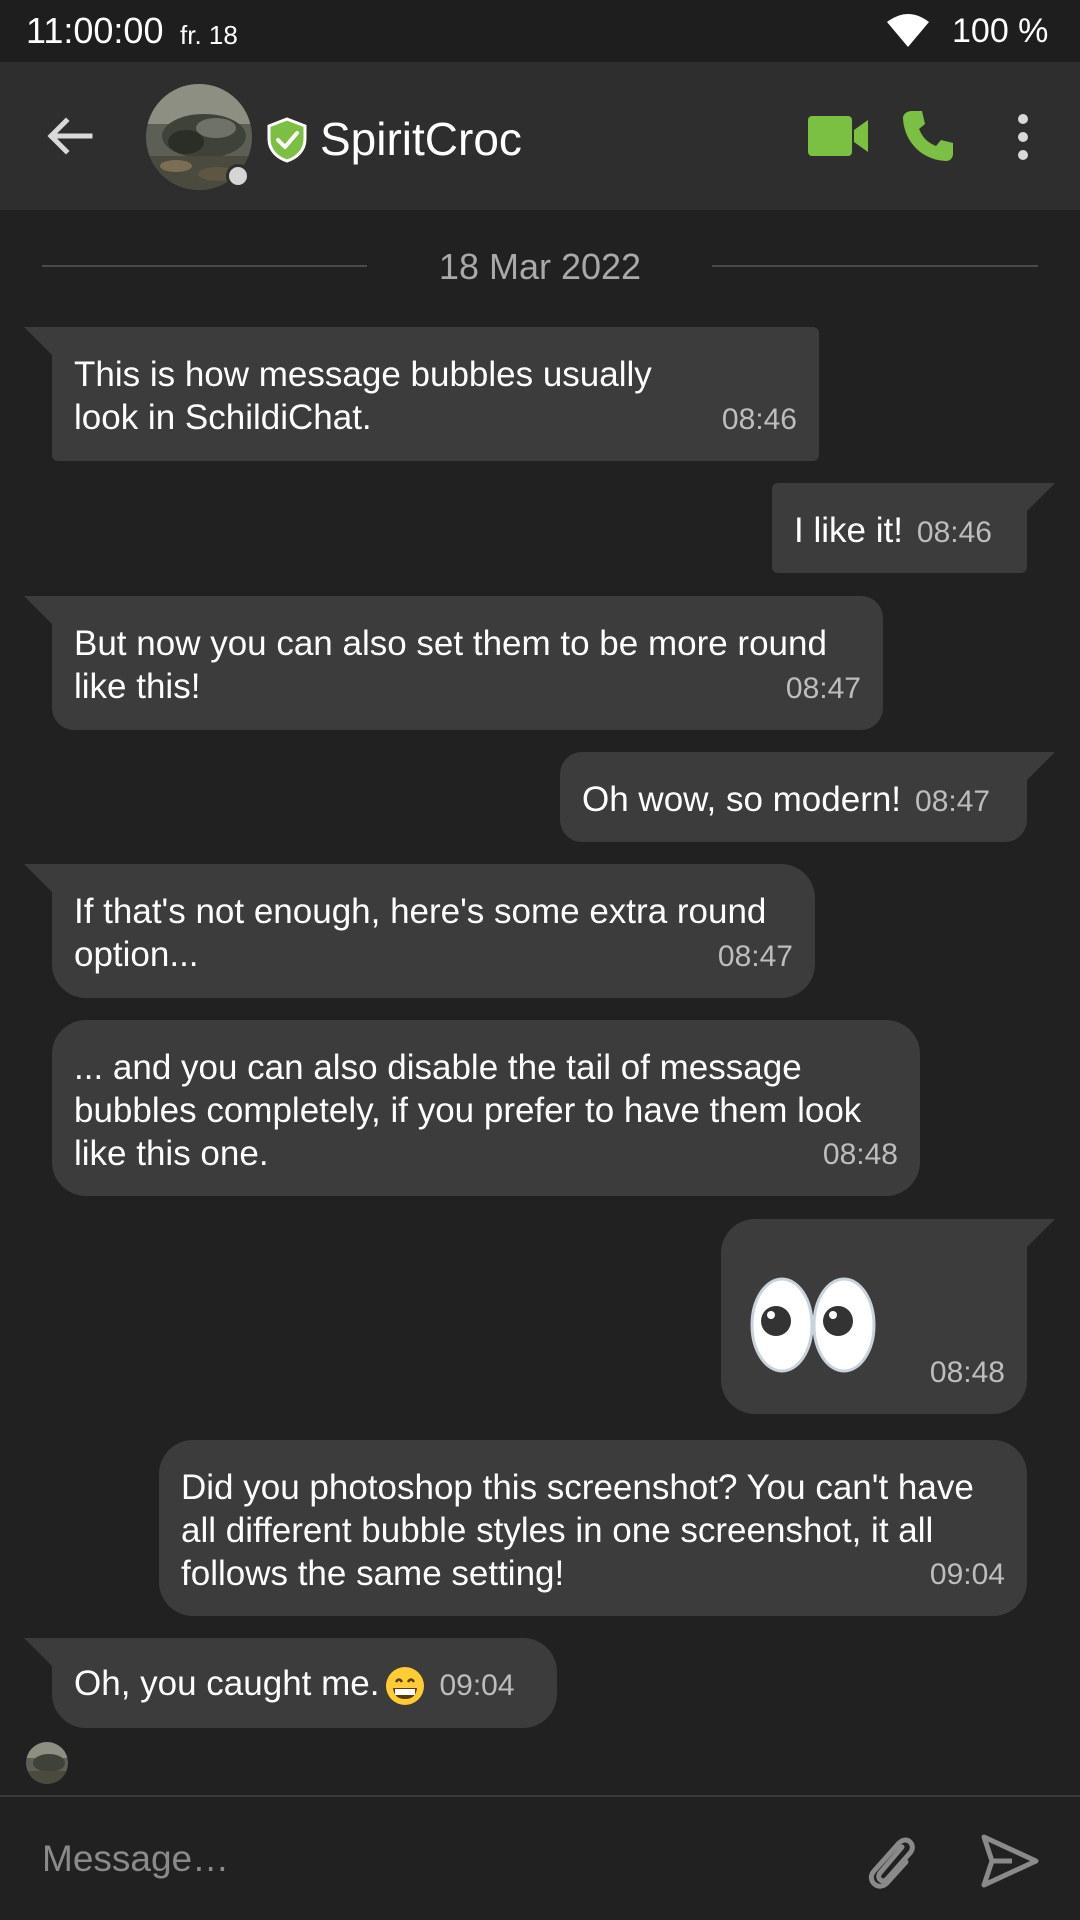 The height and width of the screenshot is (1920, 1080). What do you see at coordinates (421, 139) in the screenshot?
I see `room-name: SpiritCroc` at bounding box center [421, 139].